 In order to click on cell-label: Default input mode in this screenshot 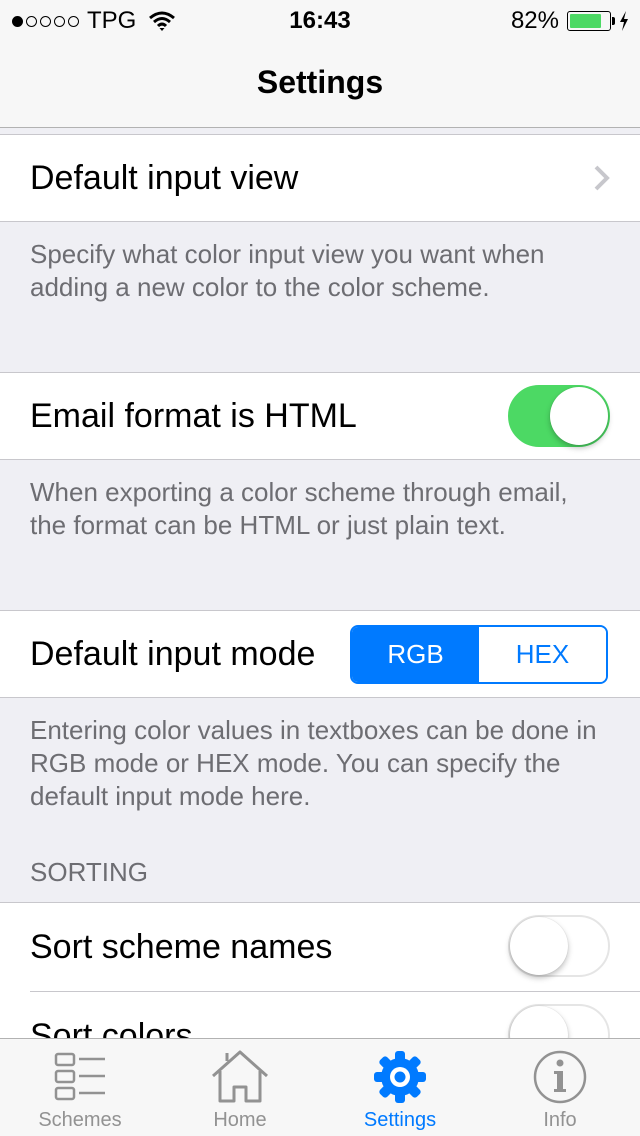, I will do `click(173, 653)`.